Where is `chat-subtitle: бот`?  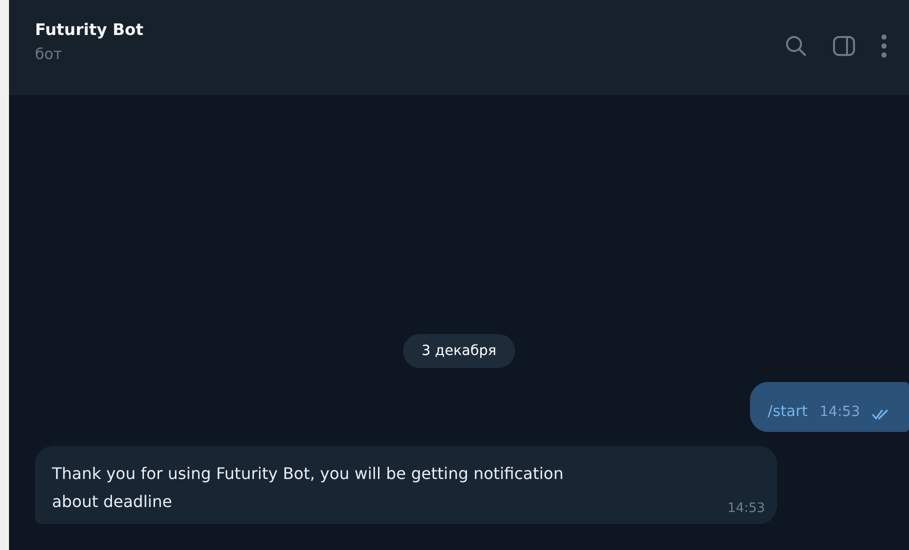 chat-subtitle: бот is located at coordinates (49, 54).